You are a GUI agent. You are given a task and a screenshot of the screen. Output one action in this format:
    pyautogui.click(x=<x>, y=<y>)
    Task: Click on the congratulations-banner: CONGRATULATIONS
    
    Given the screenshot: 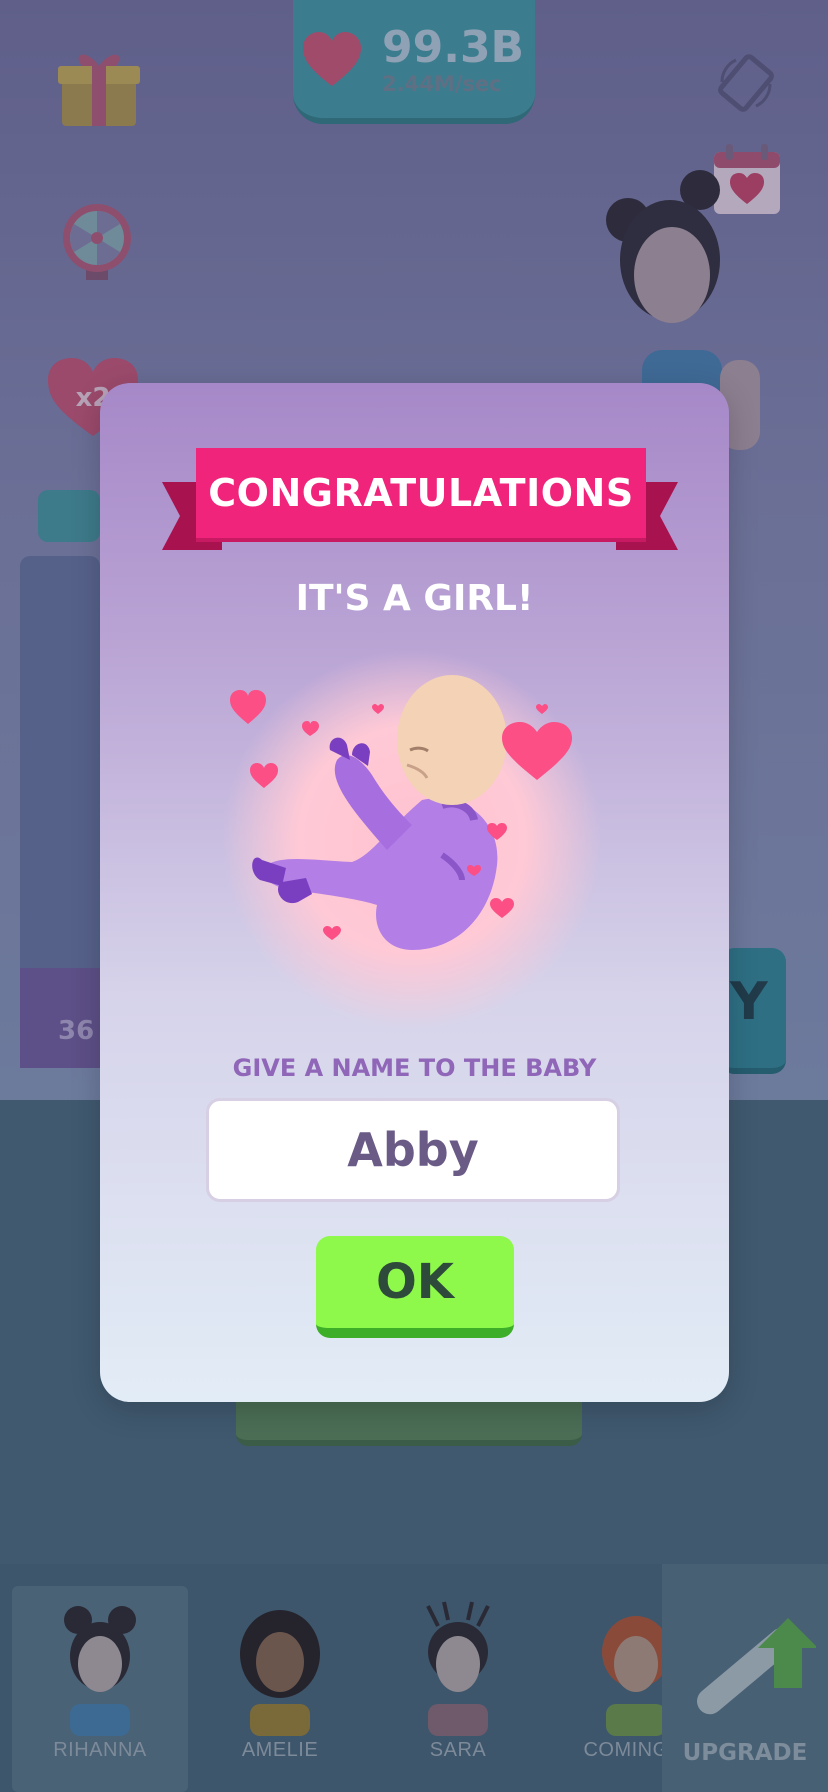 What is the action you would take?
    pyautogui.click(x=421, y=493)
    